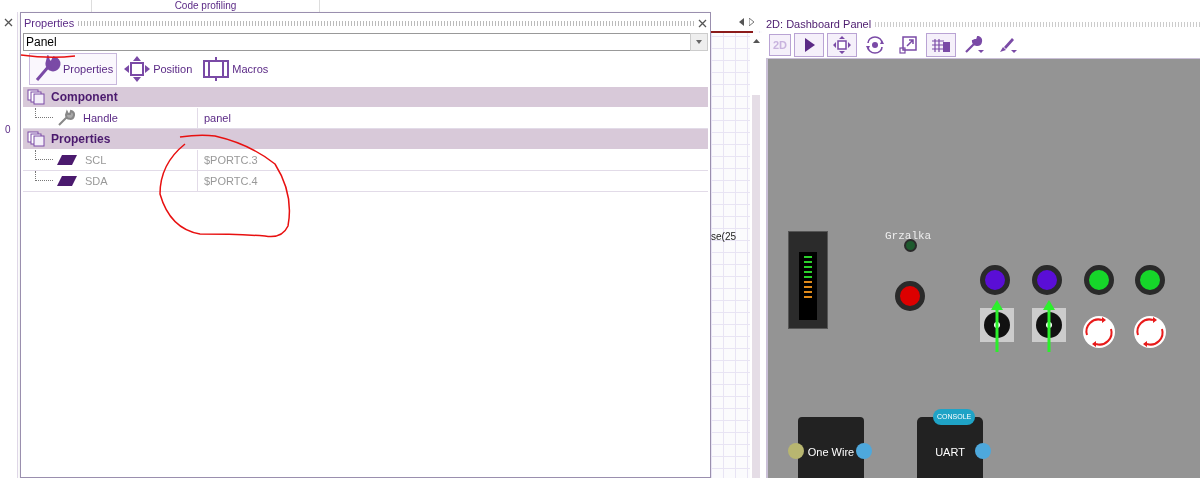 The height and width of the screenshot is (478, 1200). Describe the element at coordinates (756, 255) in the screenshot. I see `scrollbar` at that location.